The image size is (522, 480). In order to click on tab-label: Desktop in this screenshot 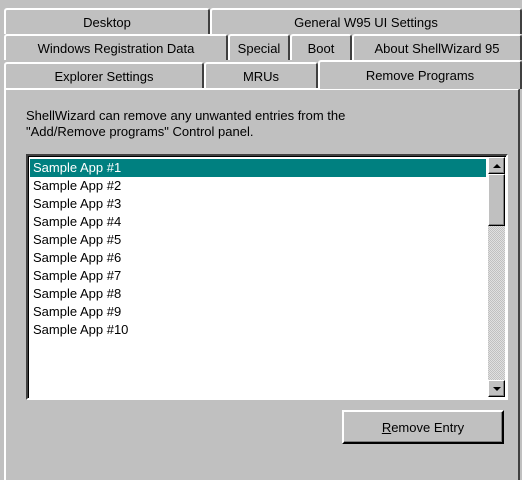, I will do `click(107, 22)`.